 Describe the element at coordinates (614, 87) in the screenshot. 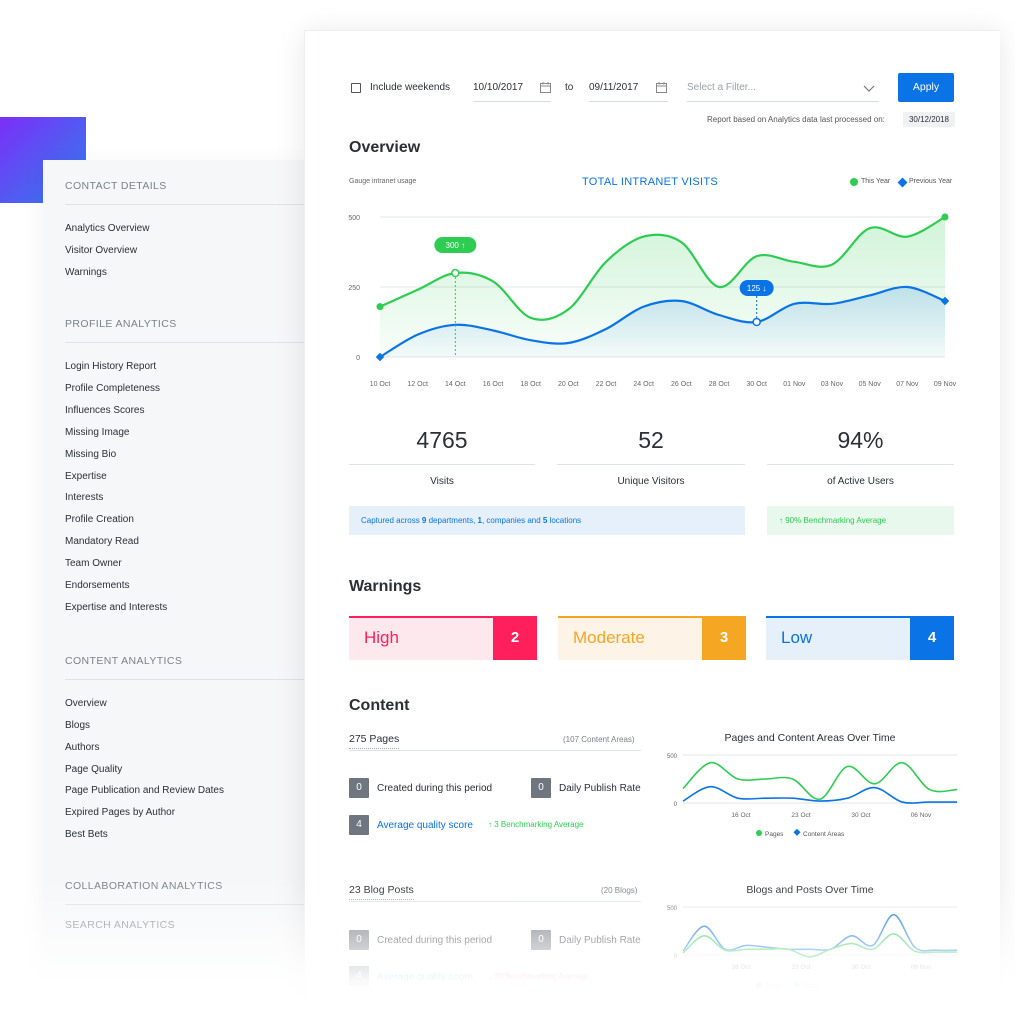

I see `date-to-value: 09/11/2017` at that location.